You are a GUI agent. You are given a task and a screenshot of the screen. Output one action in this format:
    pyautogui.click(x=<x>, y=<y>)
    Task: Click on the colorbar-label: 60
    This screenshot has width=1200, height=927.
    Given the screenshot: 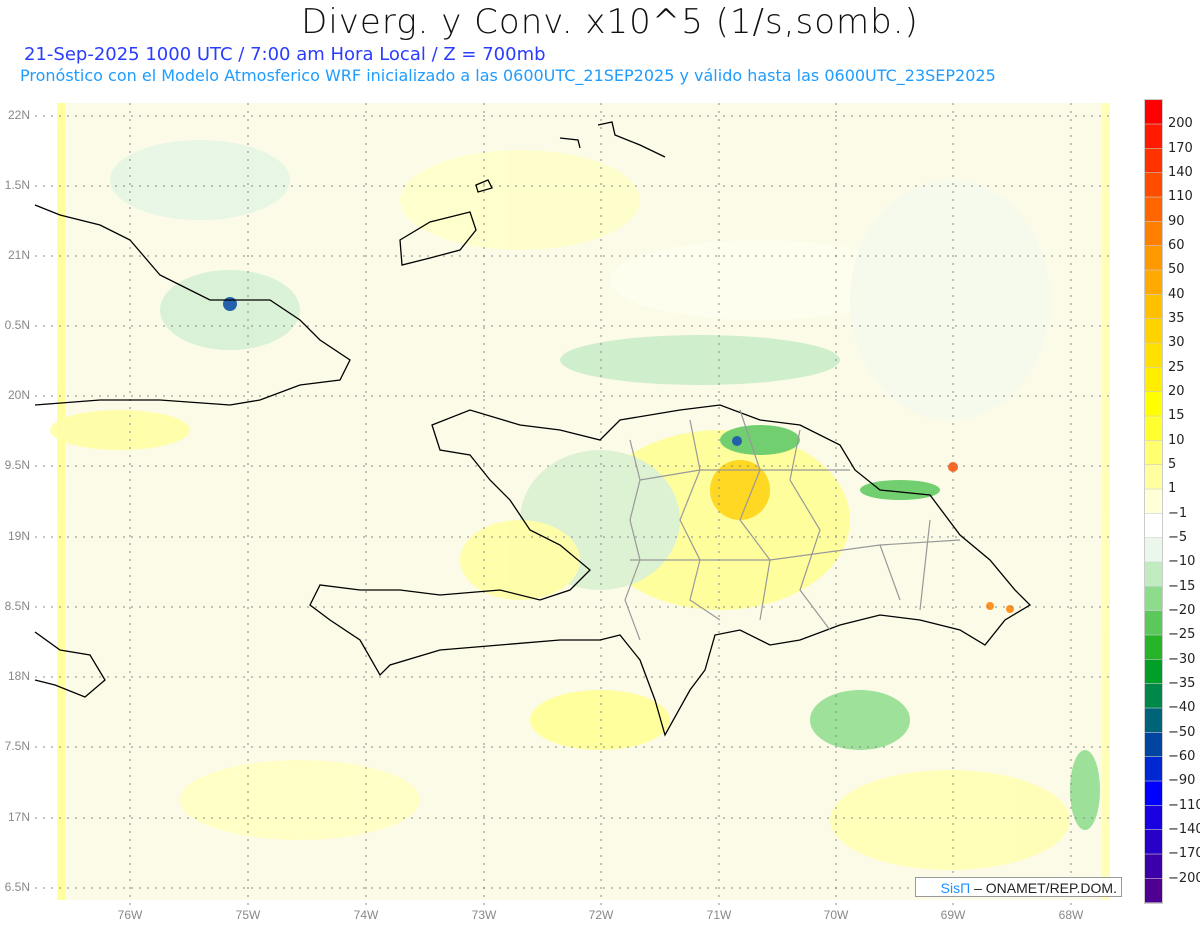 What is the action you would take?
    pyautogui.click(x=1176, y=245)
    